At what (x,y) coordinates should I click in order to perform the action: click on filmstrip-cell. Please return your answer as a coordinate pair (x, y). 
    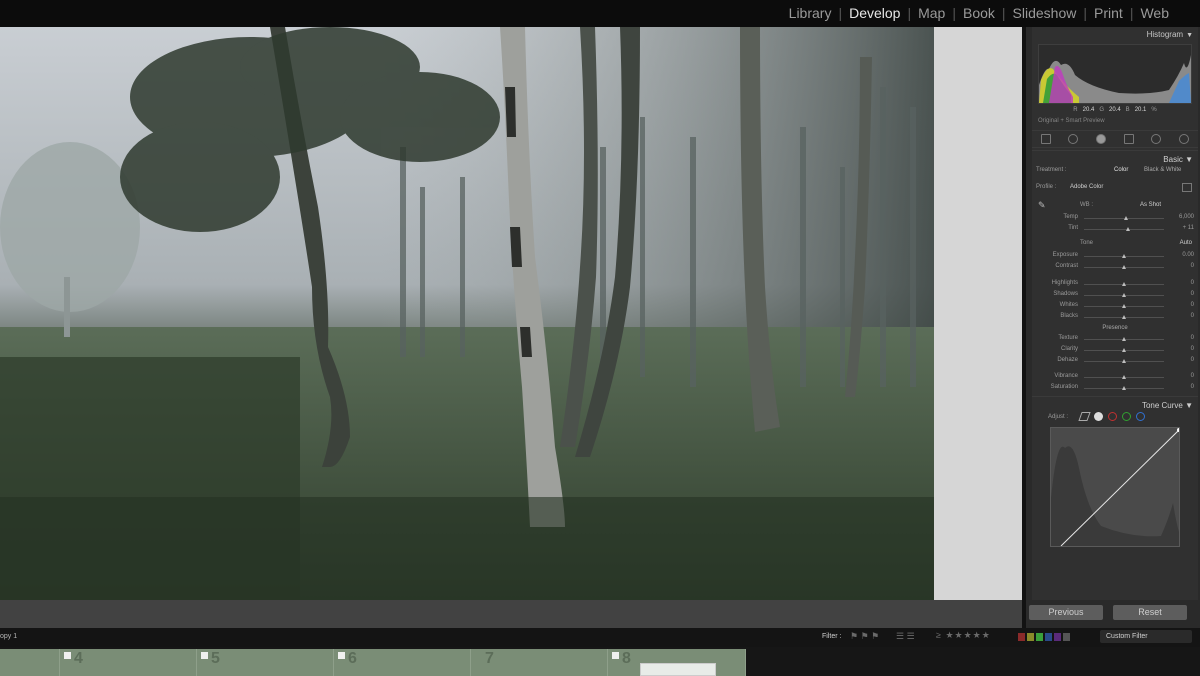
    Looking at the image, I should click on (30, 662).